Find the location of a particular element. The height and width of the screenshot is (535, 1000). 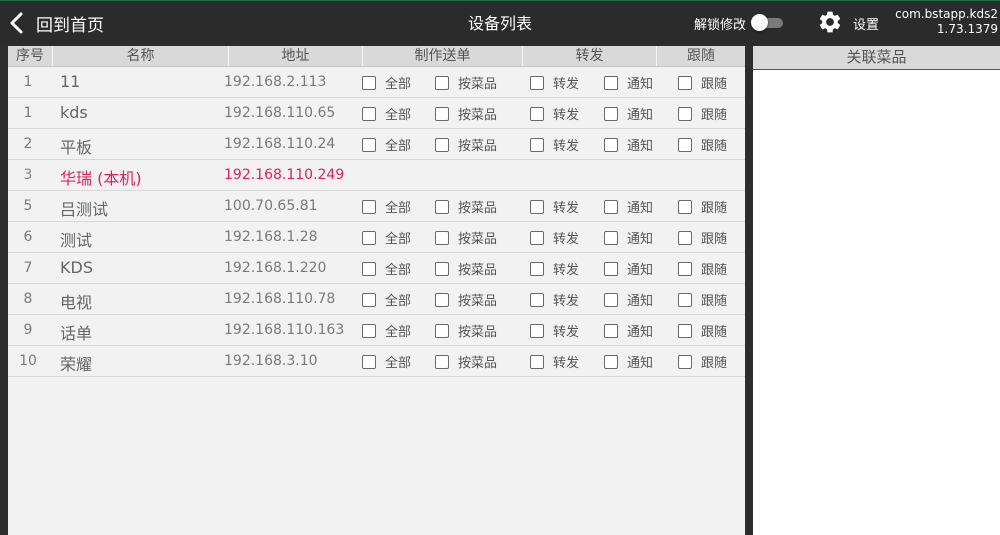

table-row: 3 华瑞 (本机) 192.168.110.249 is located at coordinates (376, 175).